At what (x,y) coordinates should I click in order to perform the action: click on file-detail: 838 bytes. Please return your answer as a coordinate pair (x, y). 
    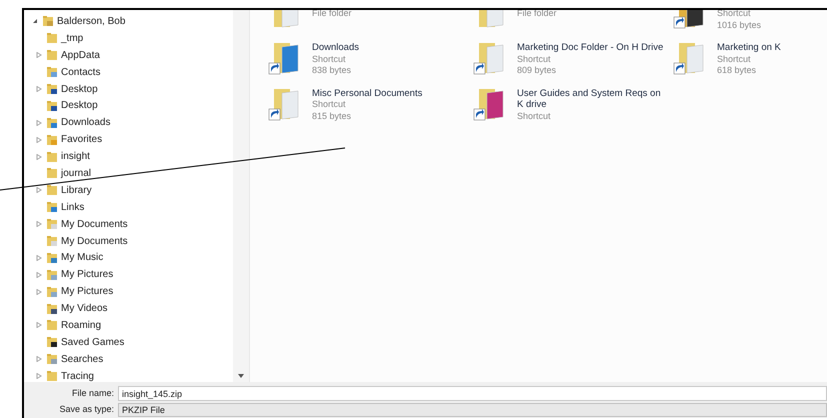
    Looking at the image, I should click on (332, 70).